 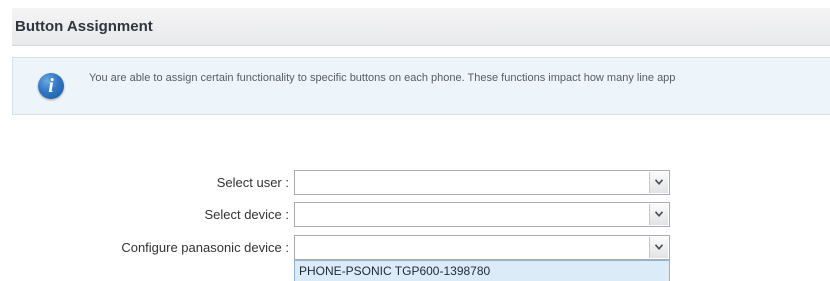 I want to click on configure-device-dropdown-button, so click(x=658, y=247).